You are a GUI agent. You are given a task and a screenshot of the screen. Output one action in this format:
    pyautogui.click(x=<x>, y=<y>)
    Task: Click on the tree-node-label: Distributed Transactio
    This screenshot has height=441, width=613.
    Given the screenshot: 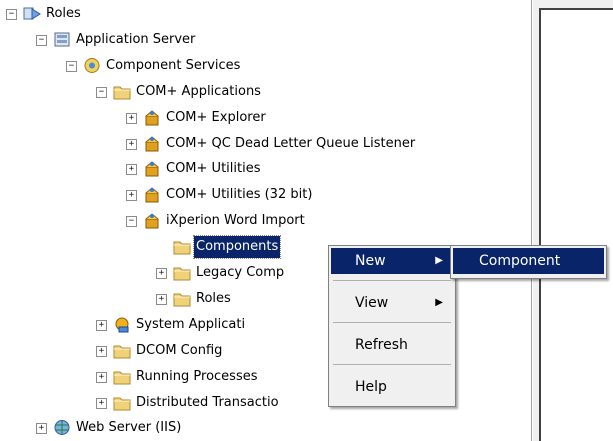 What is the action you would take?
    pyautogui.click(x=207, y=402)
    